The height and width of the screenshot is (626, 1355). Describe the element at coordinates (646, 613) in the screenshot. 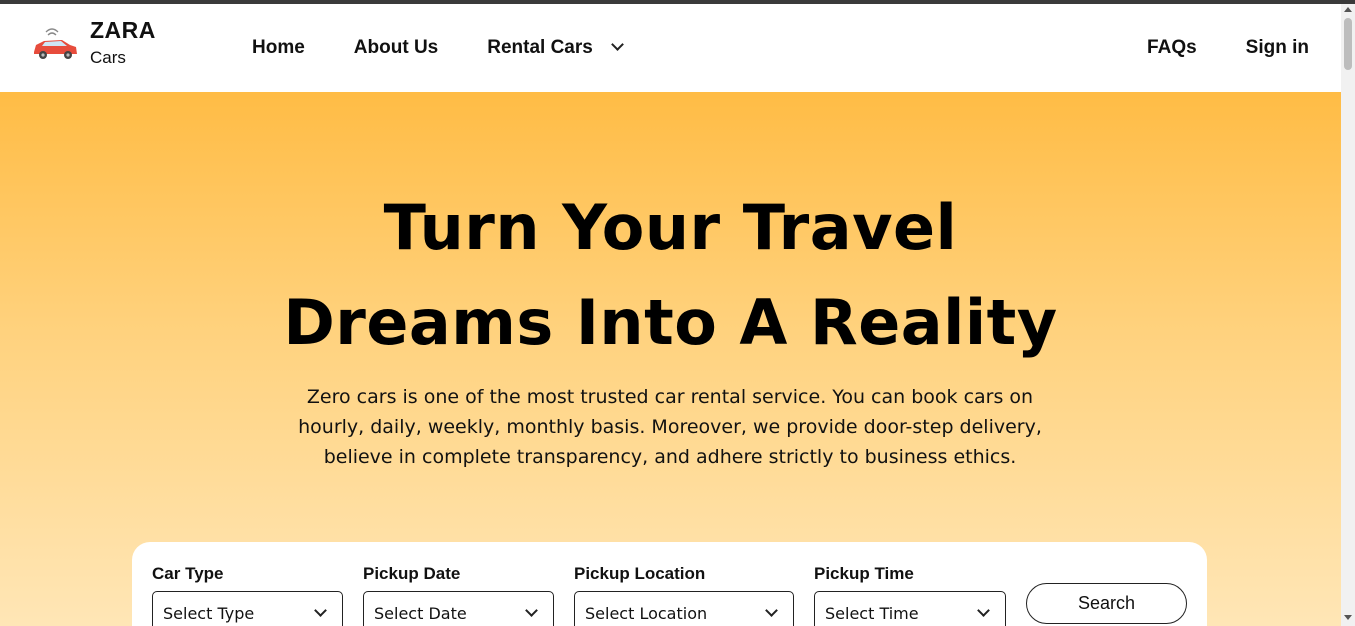

I see `pickup-location-value: Select Location` at that location.